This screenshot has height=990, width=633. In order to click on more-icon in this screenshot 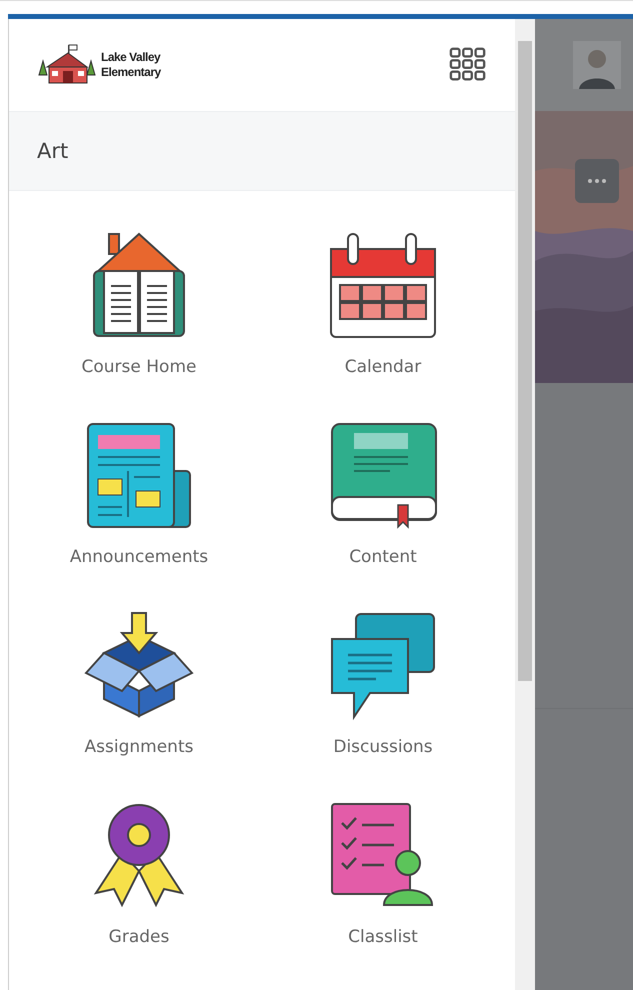, I will do `click(597, 181)`.